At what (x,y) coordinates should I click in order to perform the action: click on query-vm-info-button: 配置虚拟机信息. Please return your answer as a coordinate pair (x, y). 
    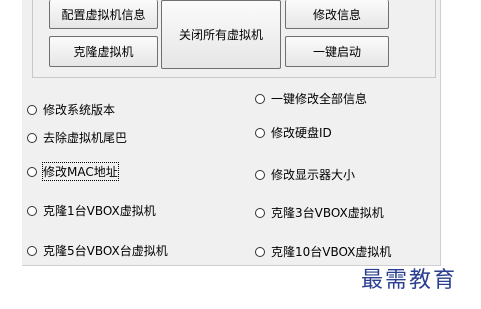
    Looking at the image, I should click on (103, 14).